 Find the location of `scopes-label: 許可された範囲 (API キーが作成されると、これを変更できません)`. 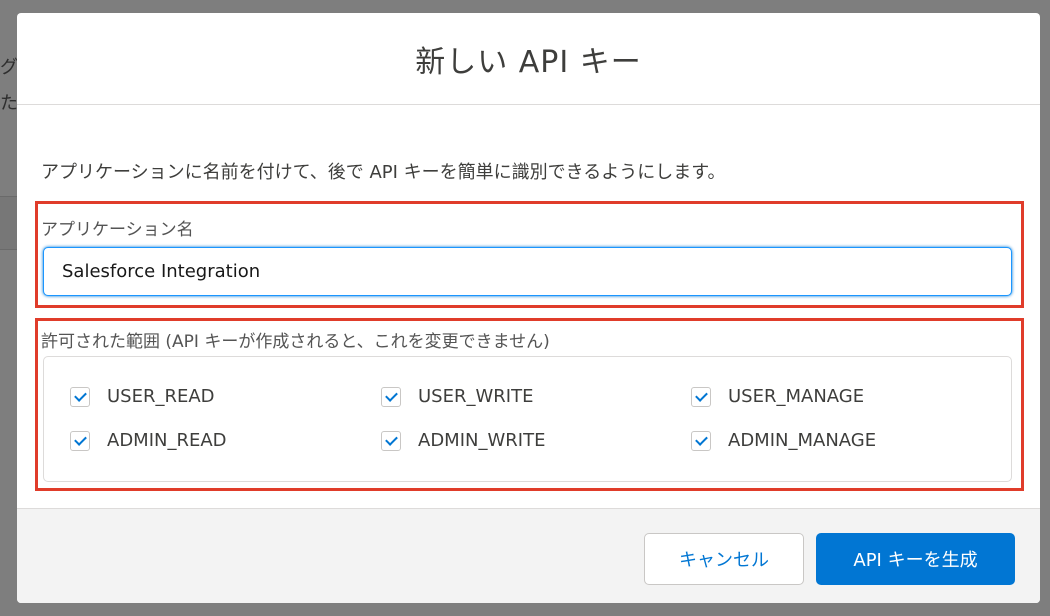

scopes-label: 許可された範囲 (API キーが作成されると、これを変更できません) is located at coordinates (295, 342).